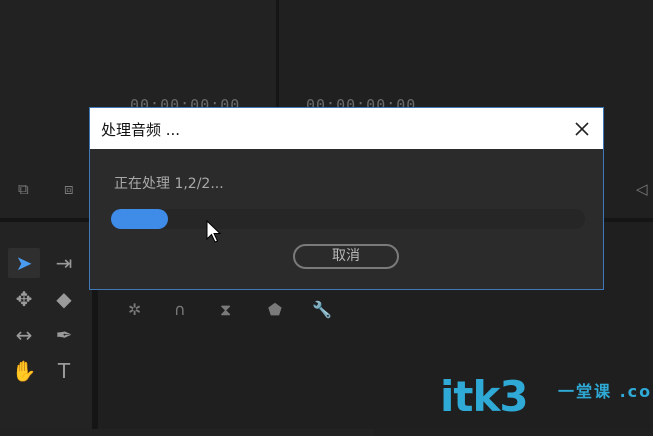  Describe the element at coordinates (546, 396) in the screenshot. I see `site-watermark: itk3 一堂课 .com` at that location.